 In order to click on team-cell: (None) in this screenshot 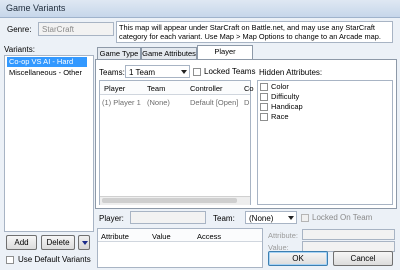, I will do `click(158, 102)`.